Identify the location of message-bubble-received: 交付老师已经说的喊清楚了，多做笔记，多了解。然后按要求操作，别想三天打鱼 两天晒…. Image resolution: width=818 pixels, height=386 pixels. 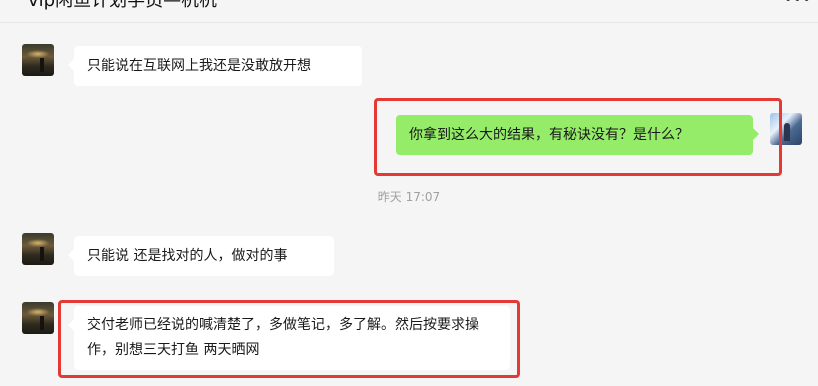
(289, 338).